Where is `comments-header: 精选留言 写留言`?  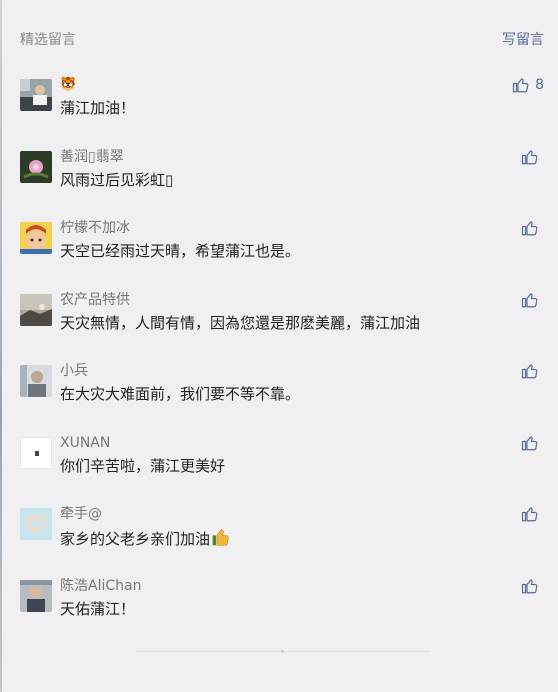 comments-header: 精选留言 写留言 is located at coordinates (282, 39).